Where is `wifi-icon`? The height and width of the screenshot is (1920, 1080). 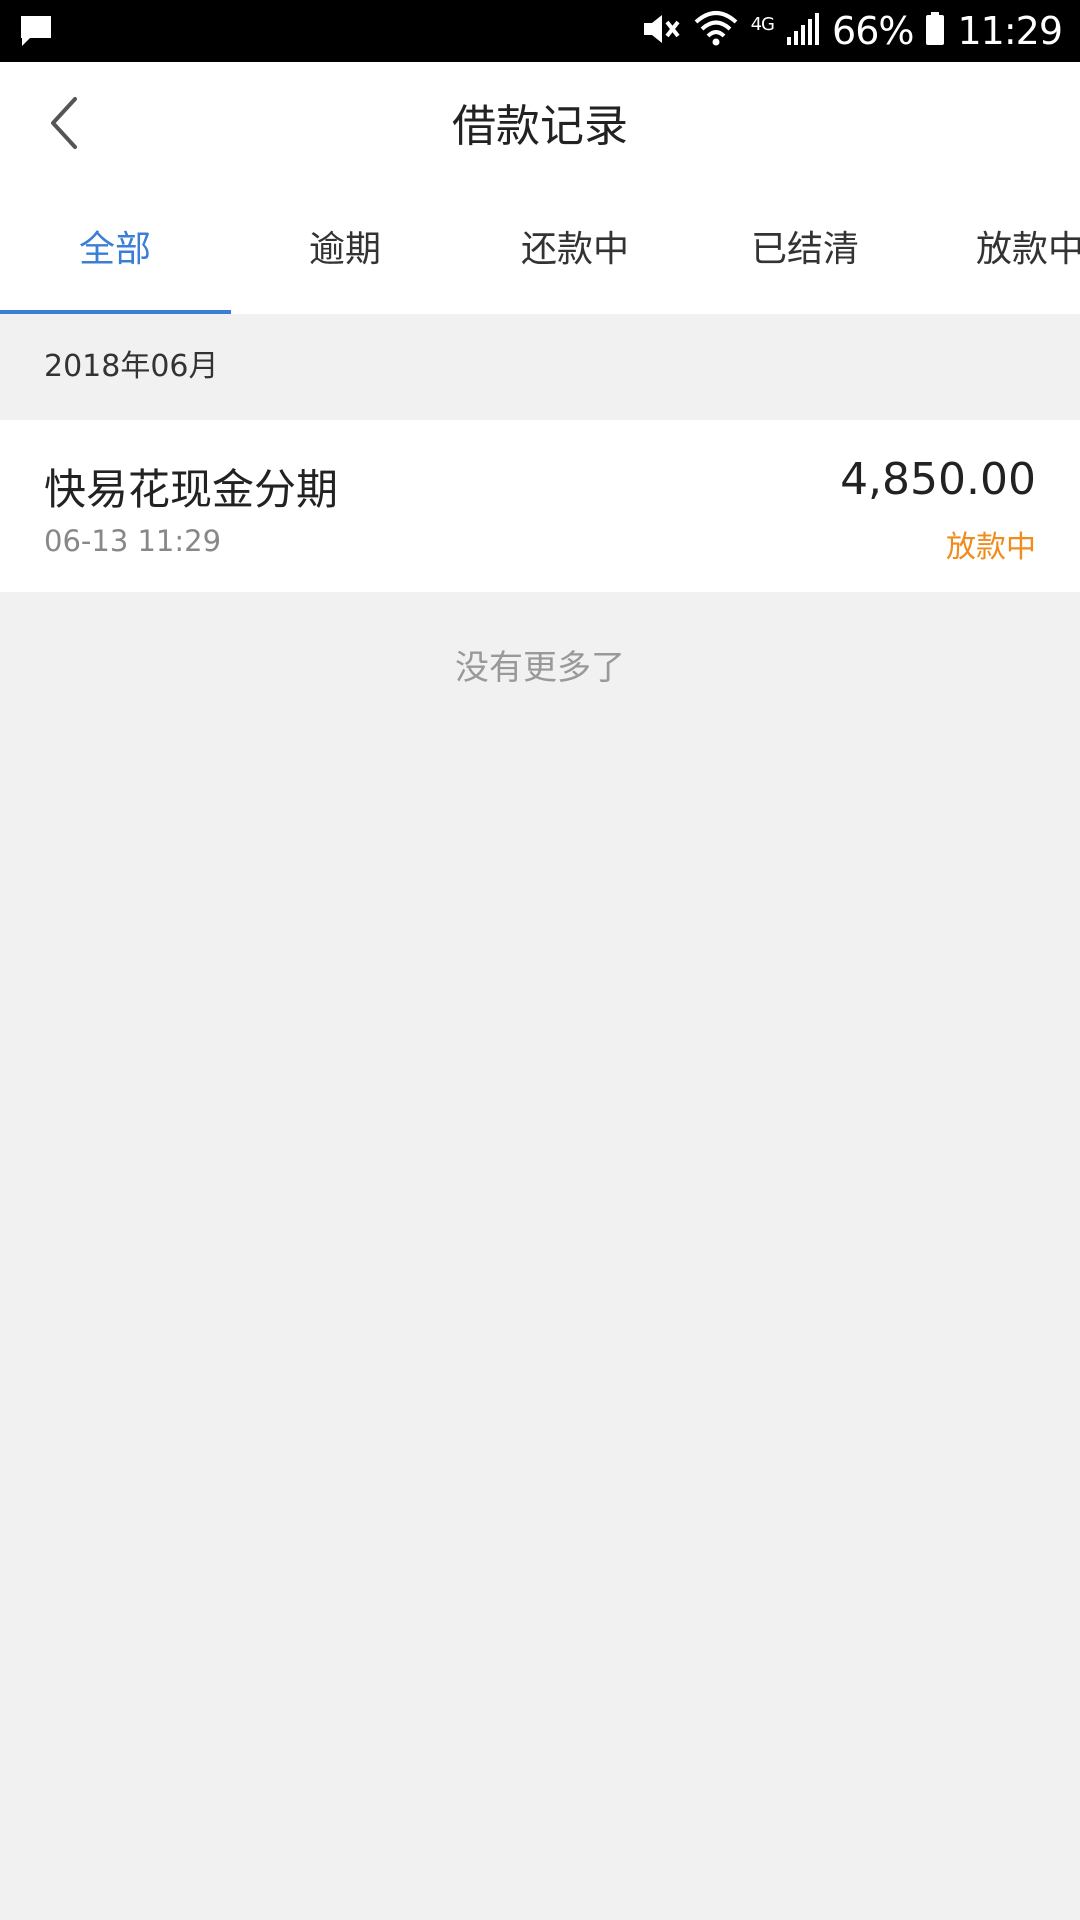
wifi-icon is located at coordinates (716, 31).